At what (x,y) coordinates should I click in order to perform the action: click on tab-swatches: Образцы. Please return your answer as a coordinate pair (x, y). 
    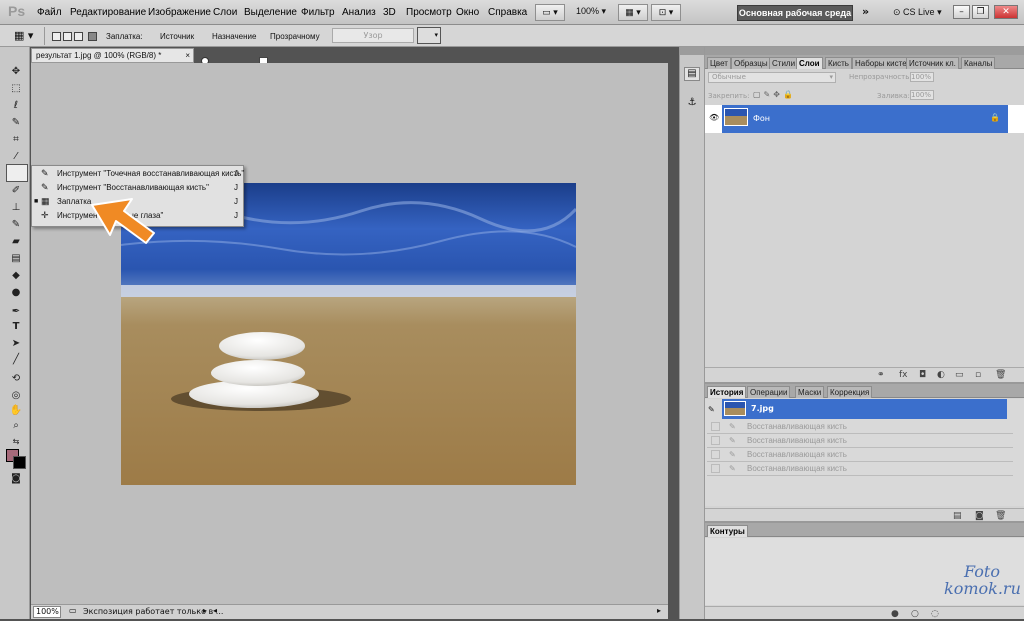
    Looking at the image, I should click on (751, 63).